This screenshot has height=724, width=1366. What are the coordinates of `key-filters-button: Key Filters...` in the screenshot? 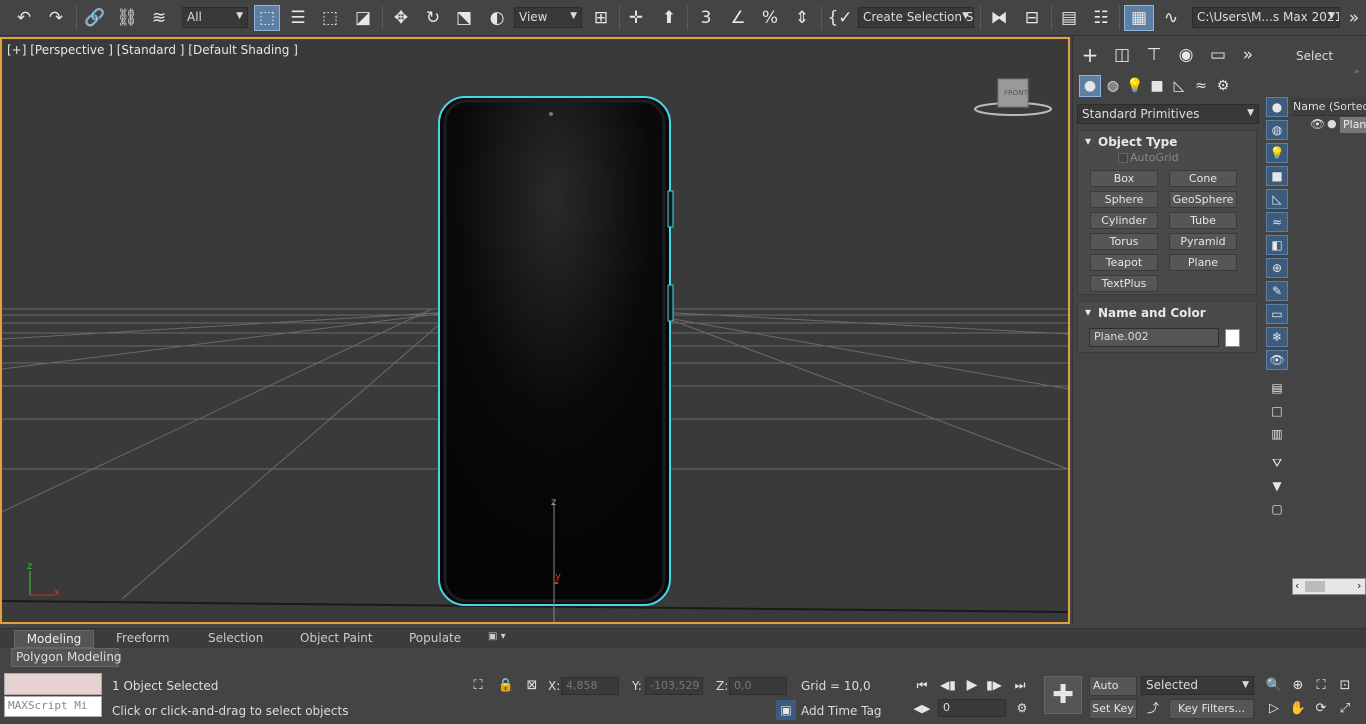 It's located at (1211, 709).